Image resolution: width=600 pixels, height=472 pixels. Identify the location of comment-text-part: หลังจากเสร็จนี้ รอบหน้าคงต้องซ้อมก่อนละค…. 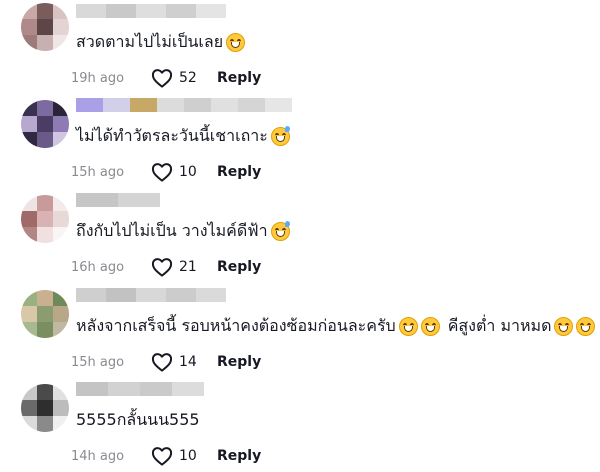
(236, 325).